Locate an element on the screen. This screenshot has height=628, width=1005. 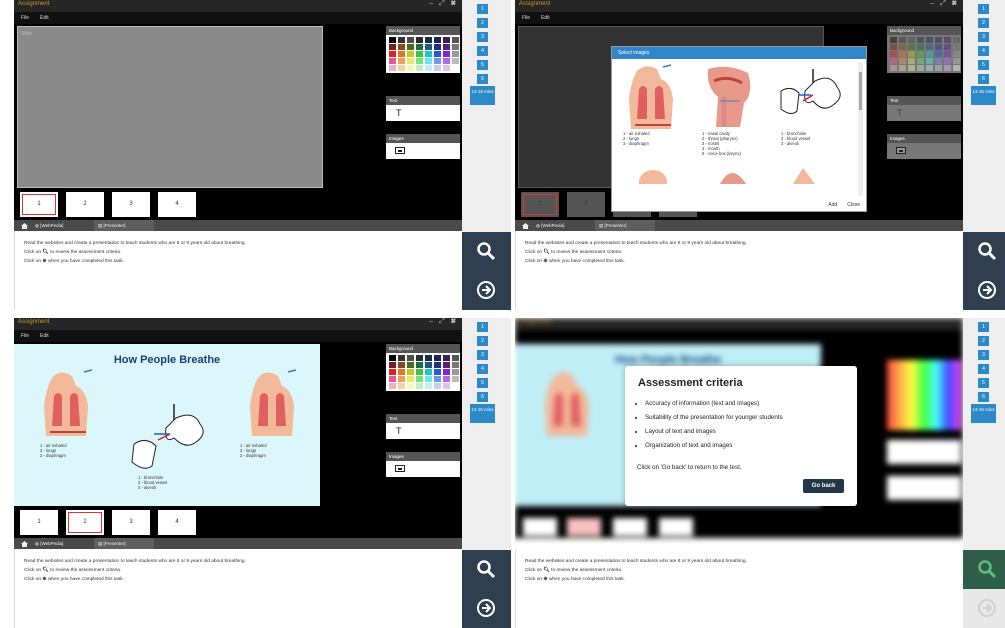
close-button: Close is located at coordinates (853, 205).